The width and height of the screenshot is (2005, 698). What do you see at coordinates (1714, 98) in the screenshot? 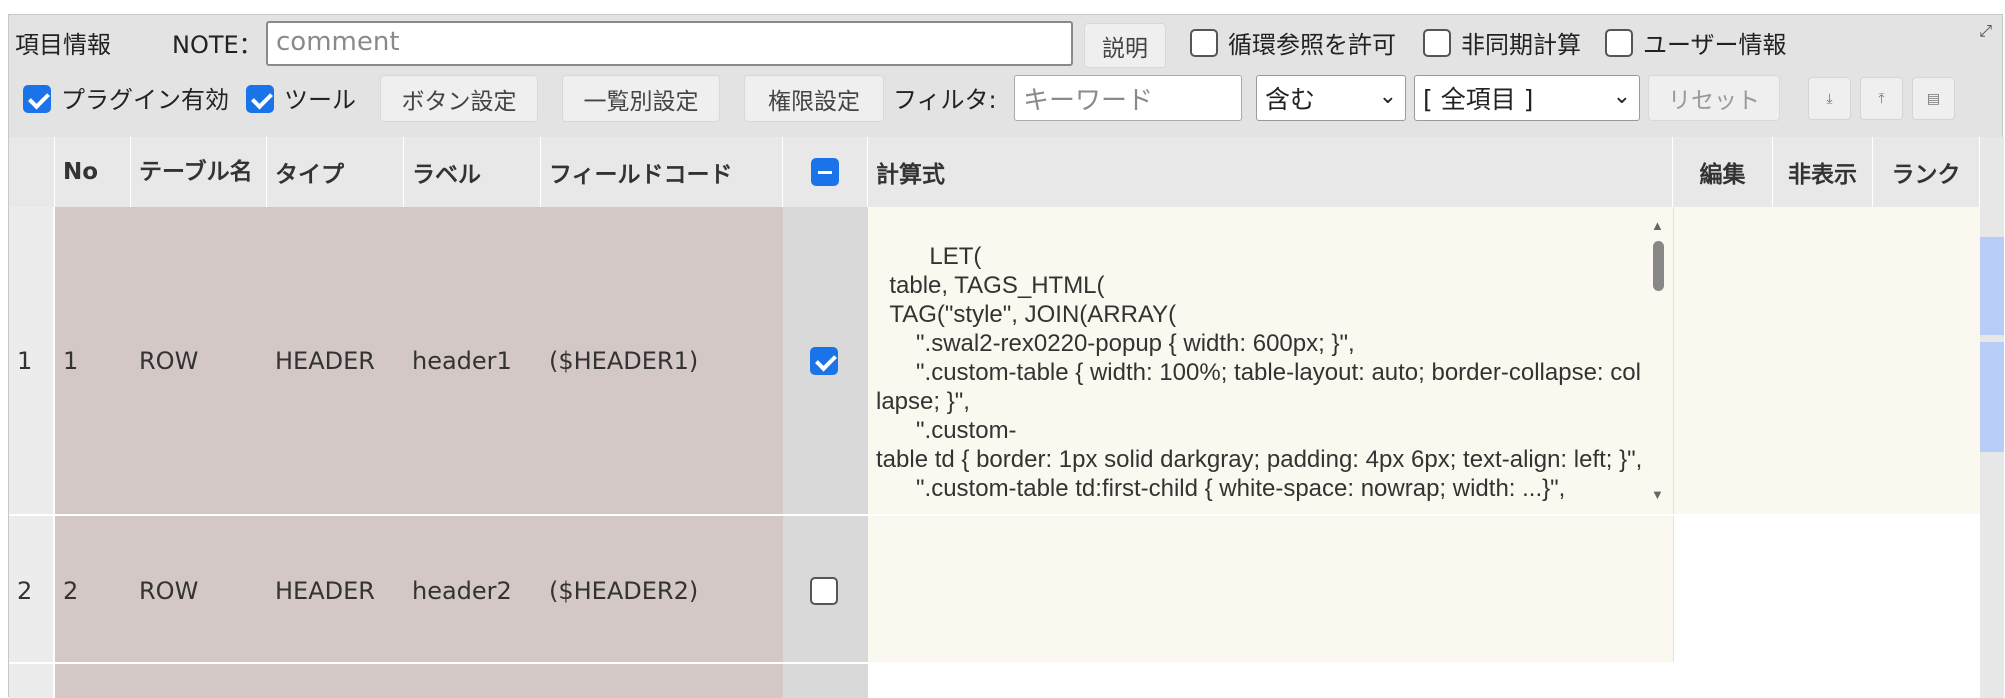
I see `reset-button: リセット` at bounding box center [1714, 98].